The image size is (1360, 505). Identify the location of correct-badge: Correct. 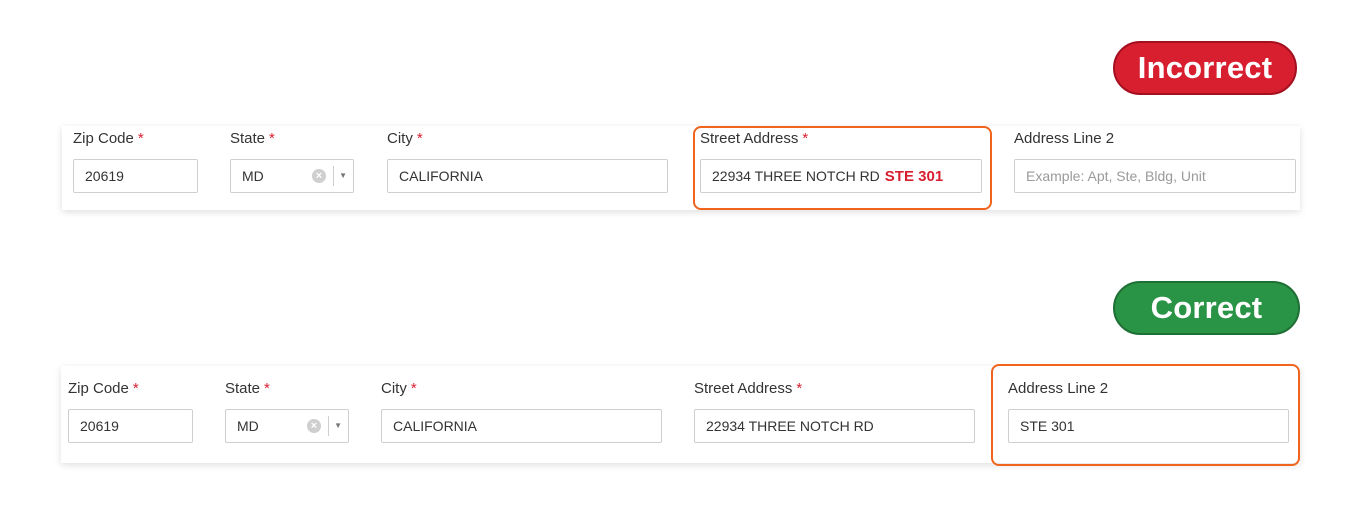
(1206, 308).